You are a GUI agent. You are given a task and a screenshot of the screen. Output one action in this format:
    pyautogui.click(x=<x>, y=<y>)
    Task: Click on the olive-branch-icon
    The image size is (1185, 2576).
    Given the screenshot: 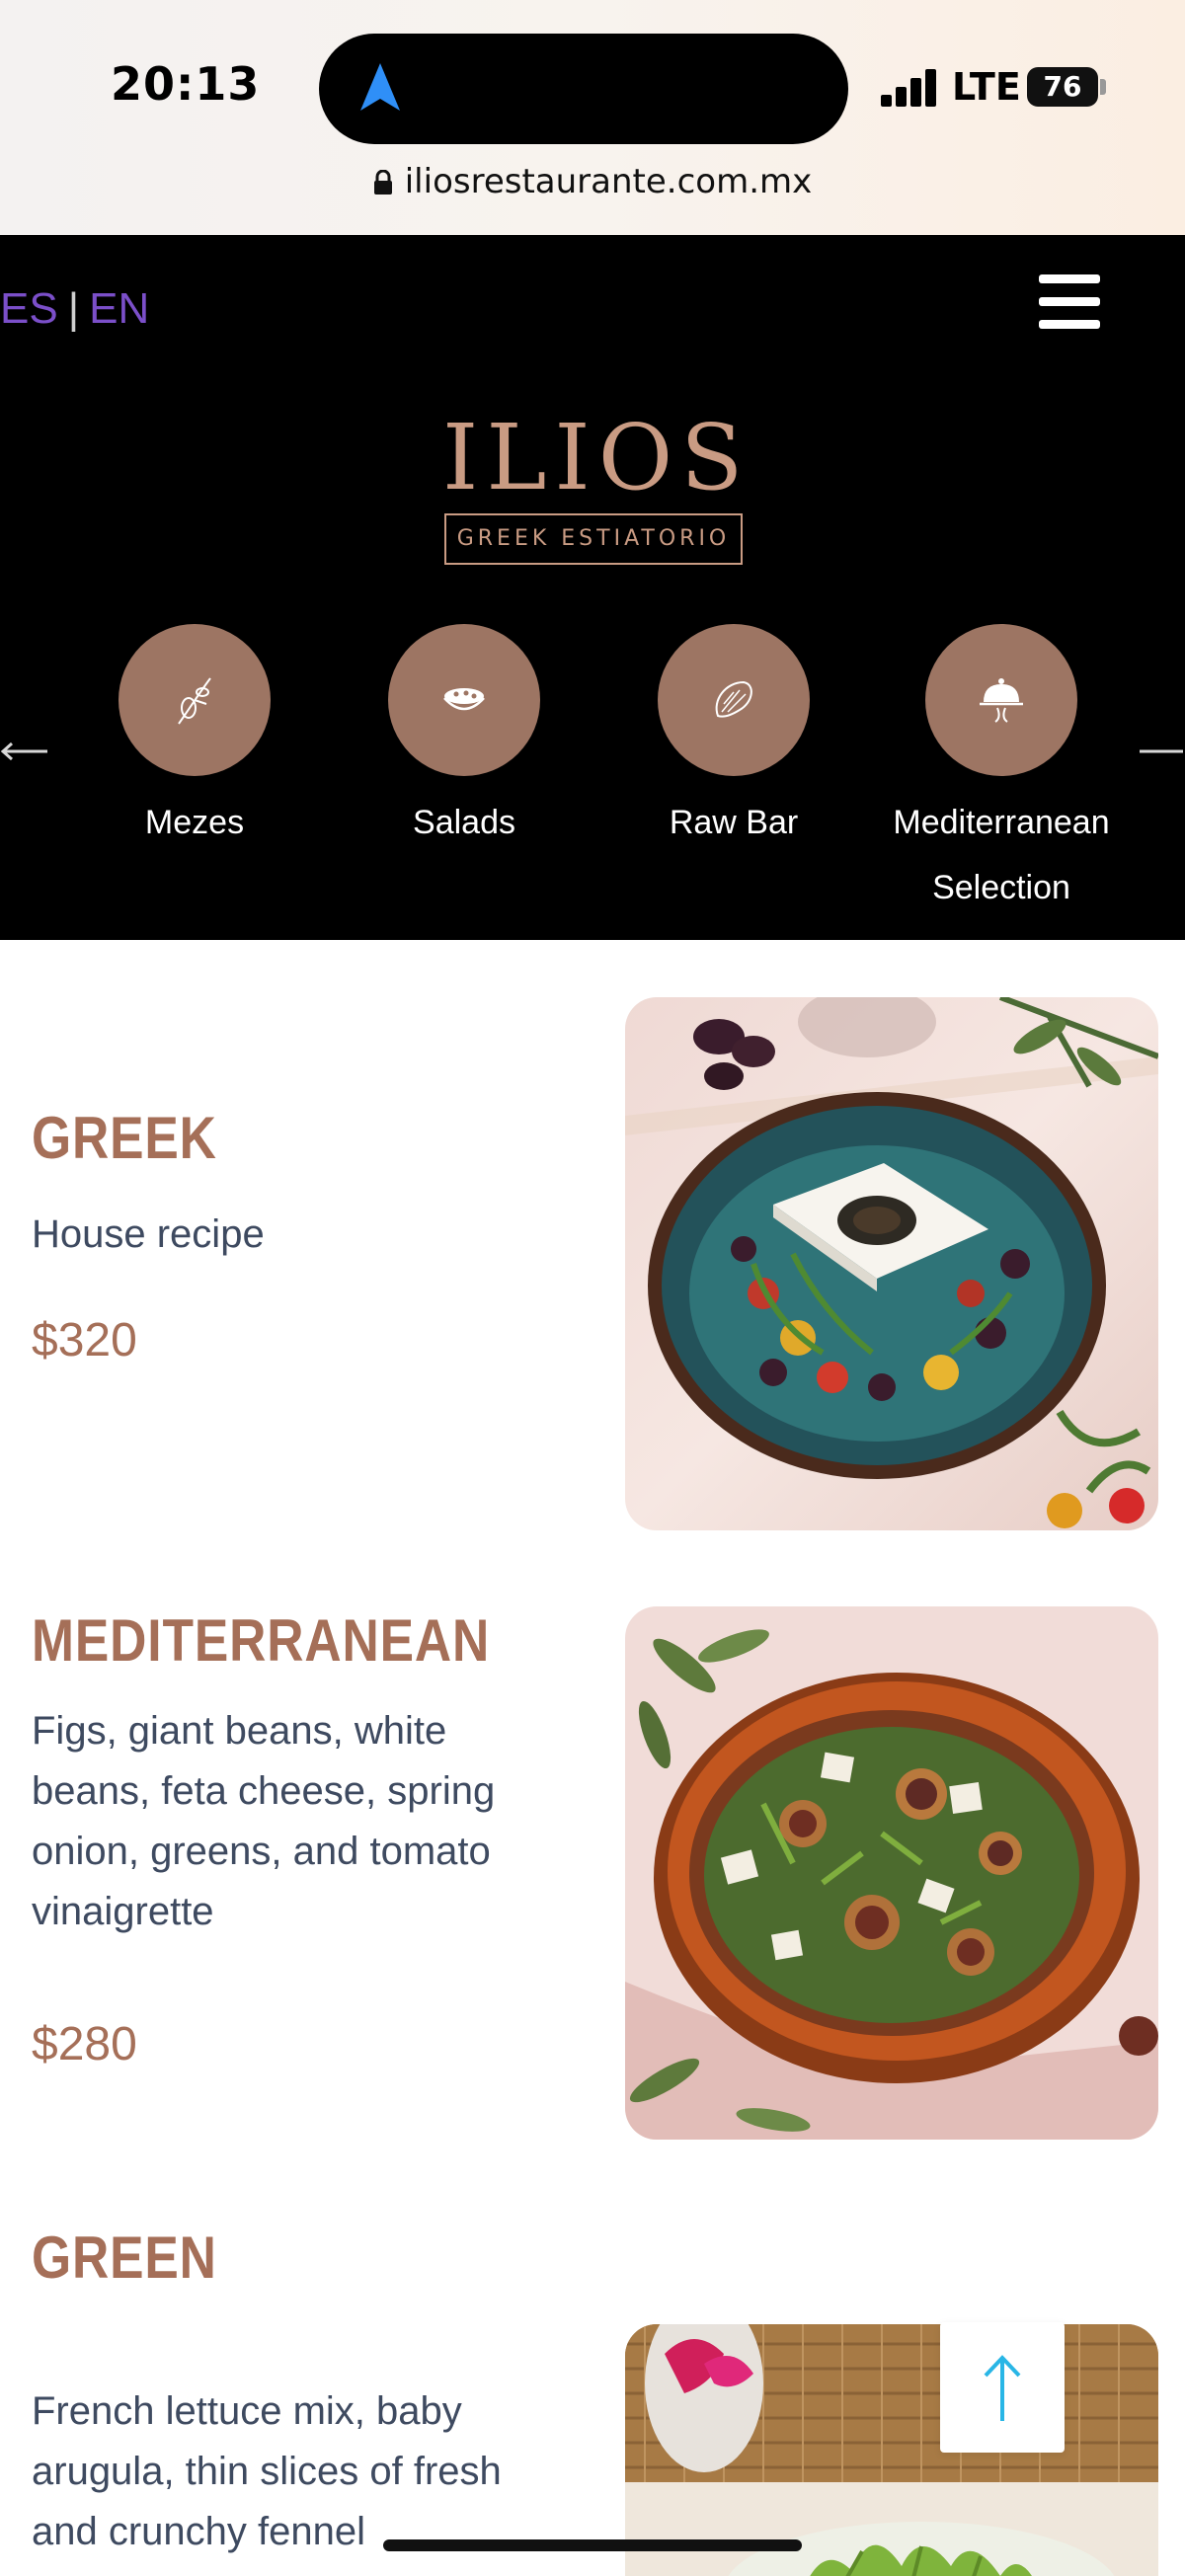 What is the action you would take?
    pyautogui.click(x=195, y=701)
    